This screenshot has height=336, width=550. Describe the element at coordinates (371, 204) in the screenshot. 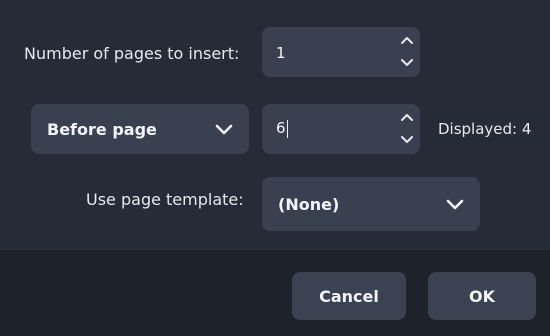

I see `page-template-dropdown: (None)` at that location.